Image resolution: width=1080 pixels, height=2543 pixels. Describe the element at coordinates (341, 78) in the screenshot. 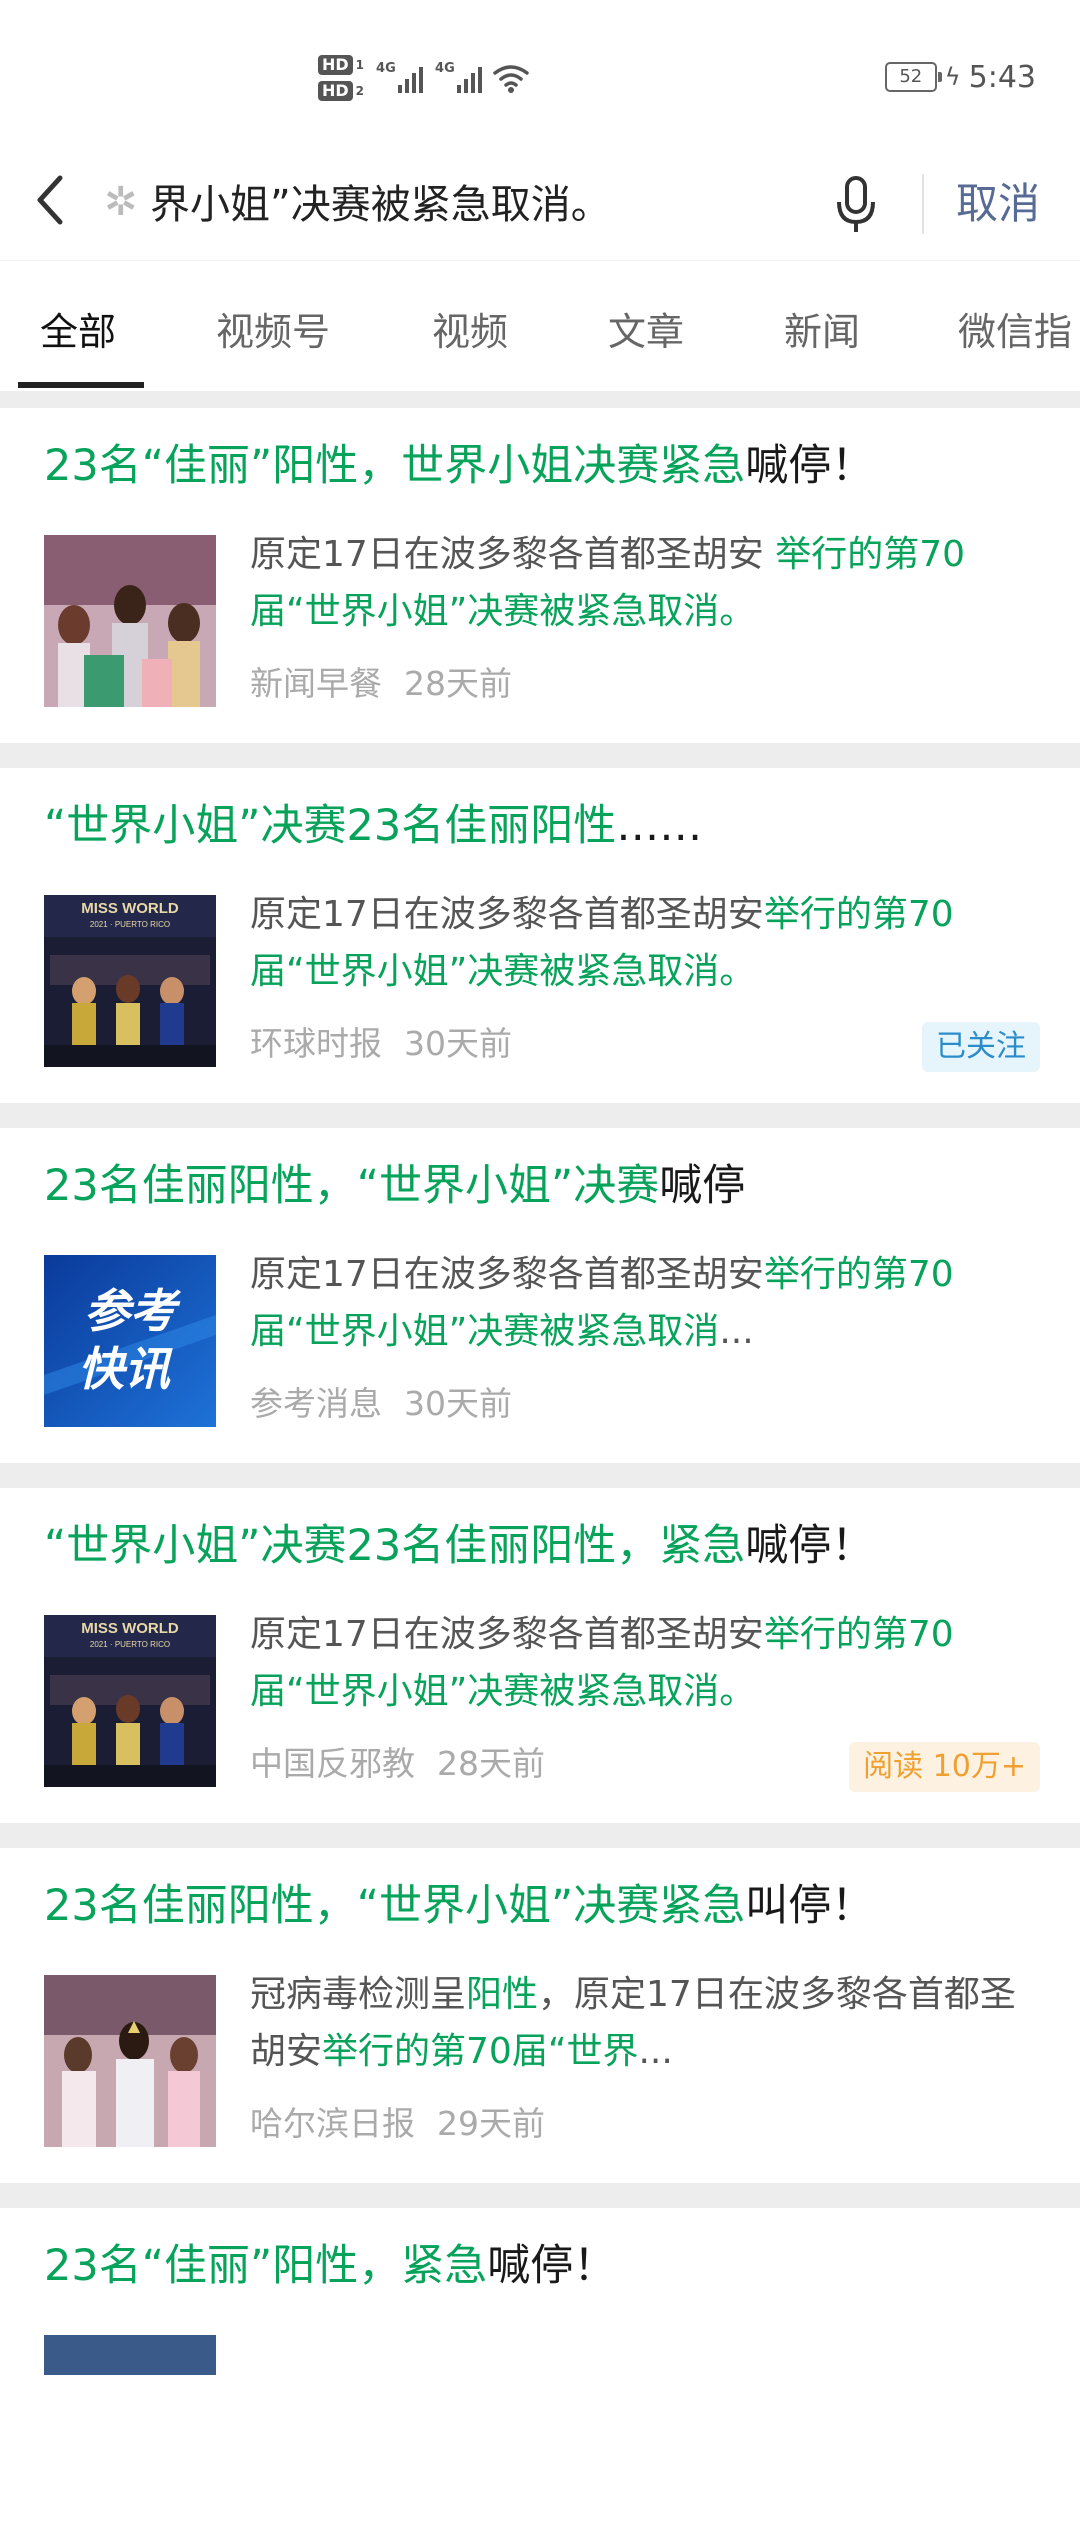

I see `hd-indicators: HD 1 HD 2` at that location.